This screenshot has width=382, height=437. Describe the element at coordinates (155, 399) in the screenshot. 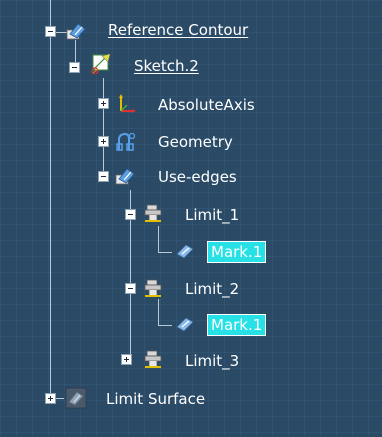

I see `tree-node-label: Limit Surface` at that location.